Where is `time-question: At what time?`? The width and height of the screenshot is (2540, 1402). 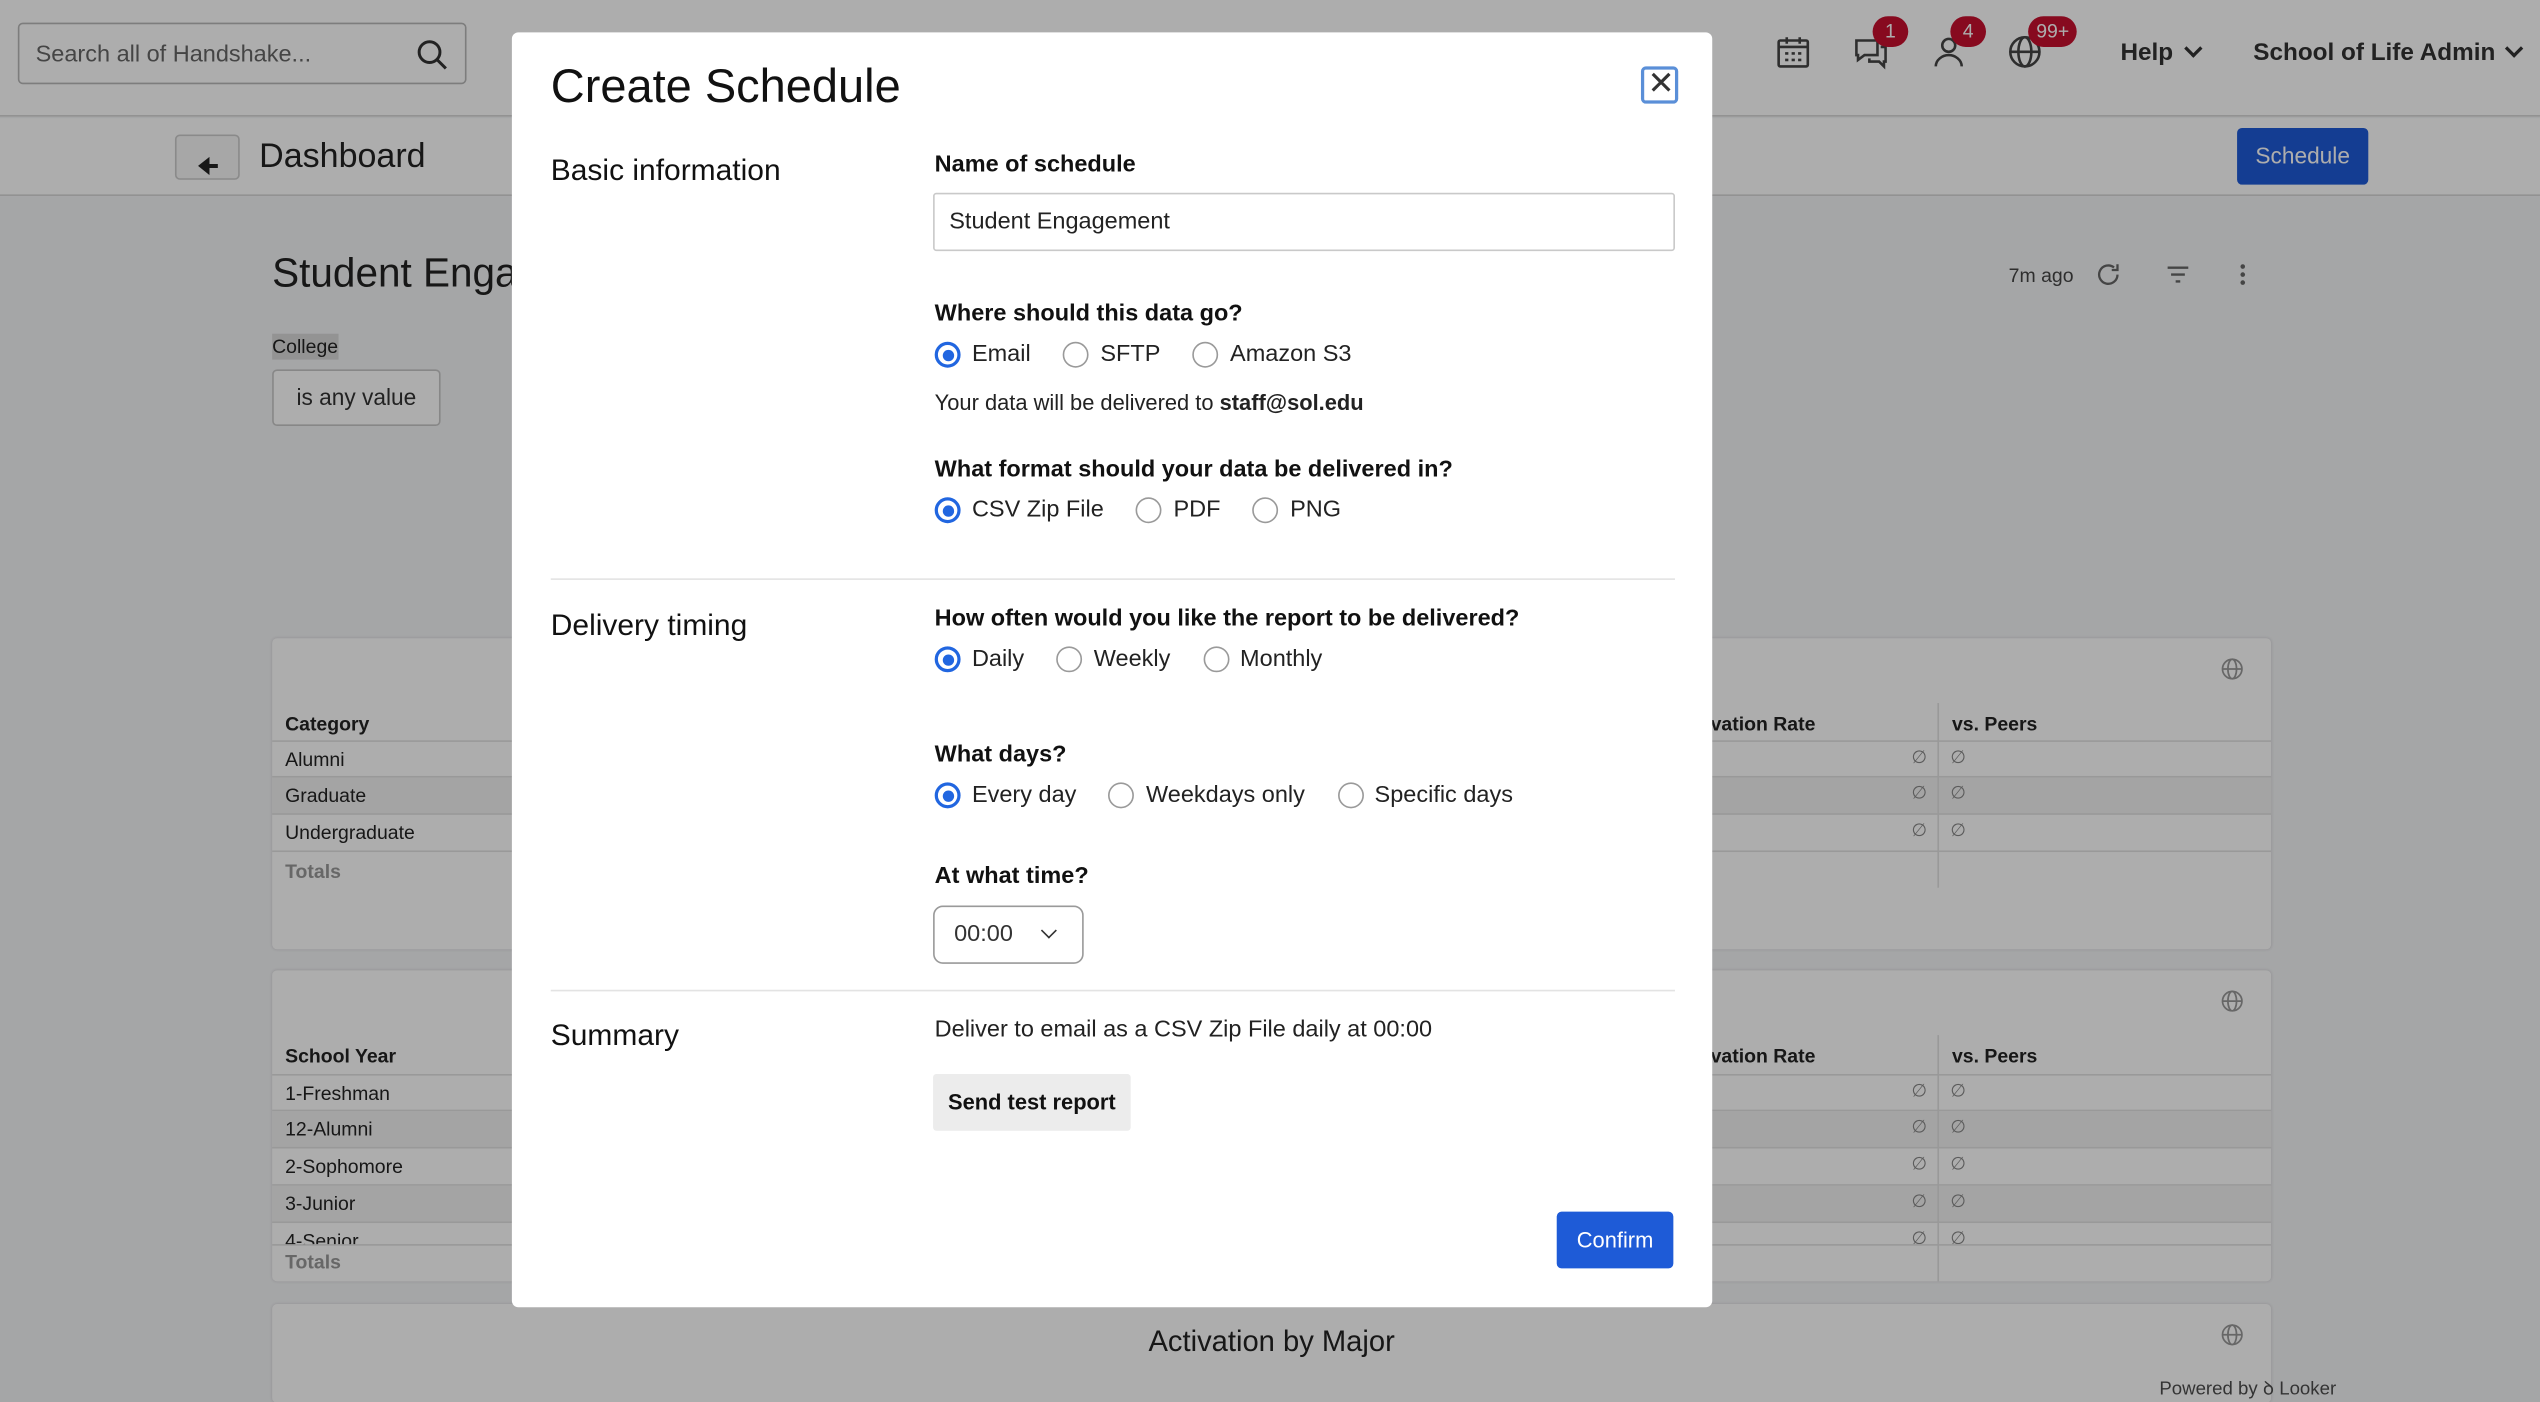
time-question: At what time? is located at coordinates (1011, 876).